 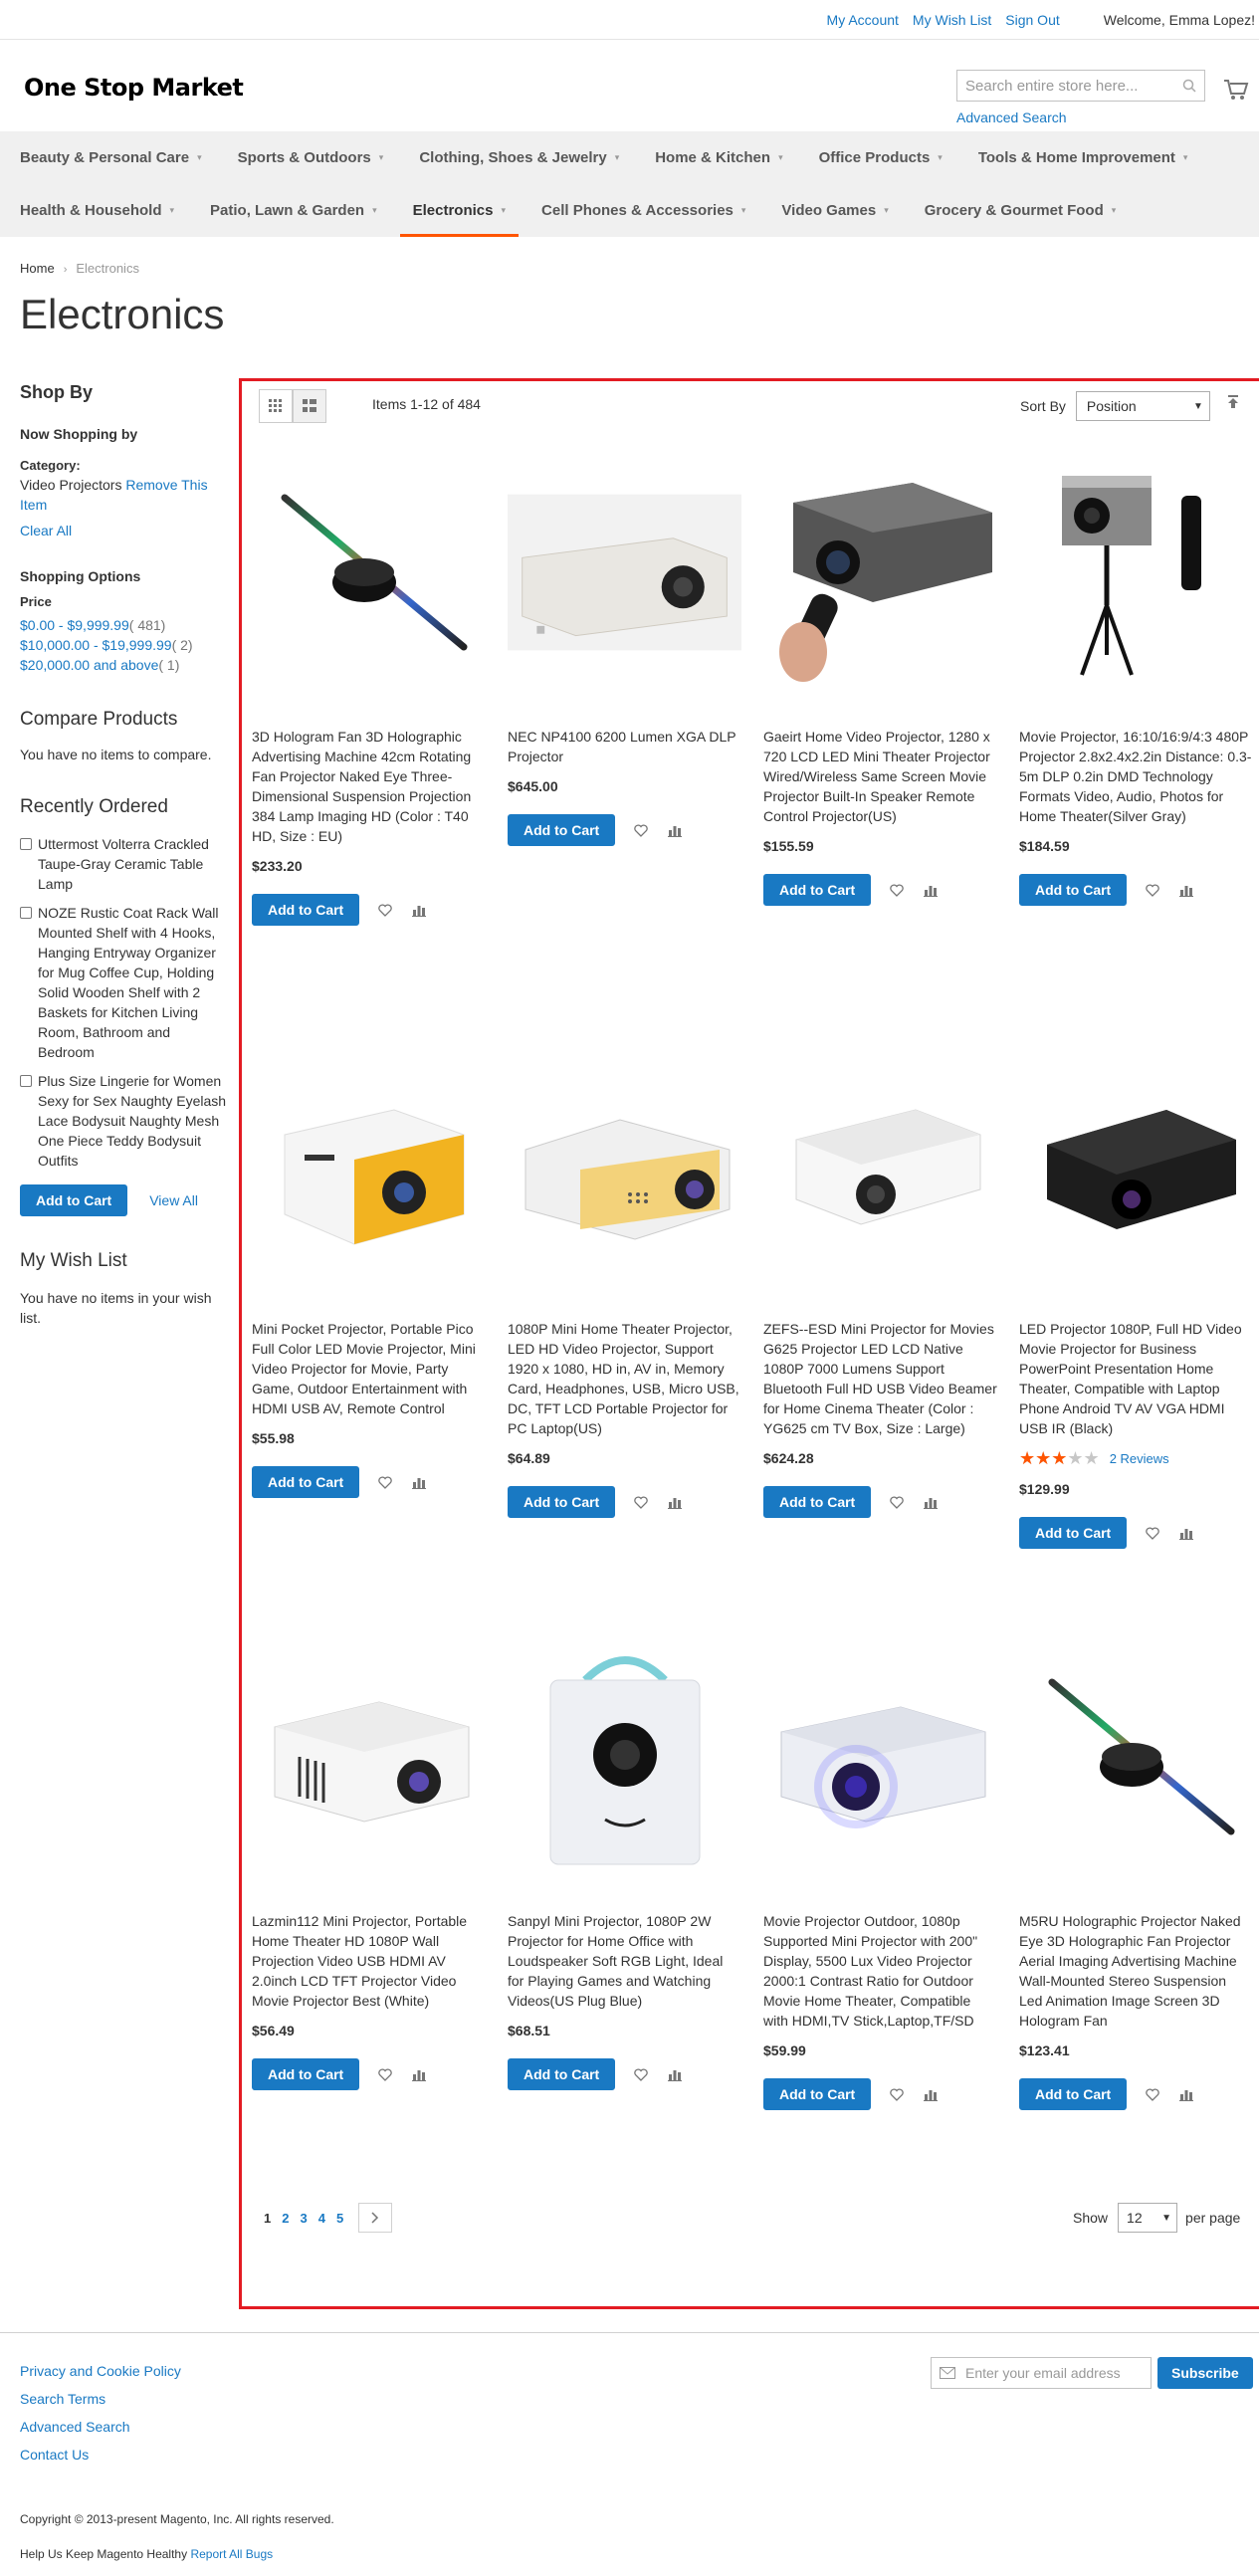 I want to click on price-filter-option: $0.00 - $9,999.99( 481), so click(x=125, y=625).